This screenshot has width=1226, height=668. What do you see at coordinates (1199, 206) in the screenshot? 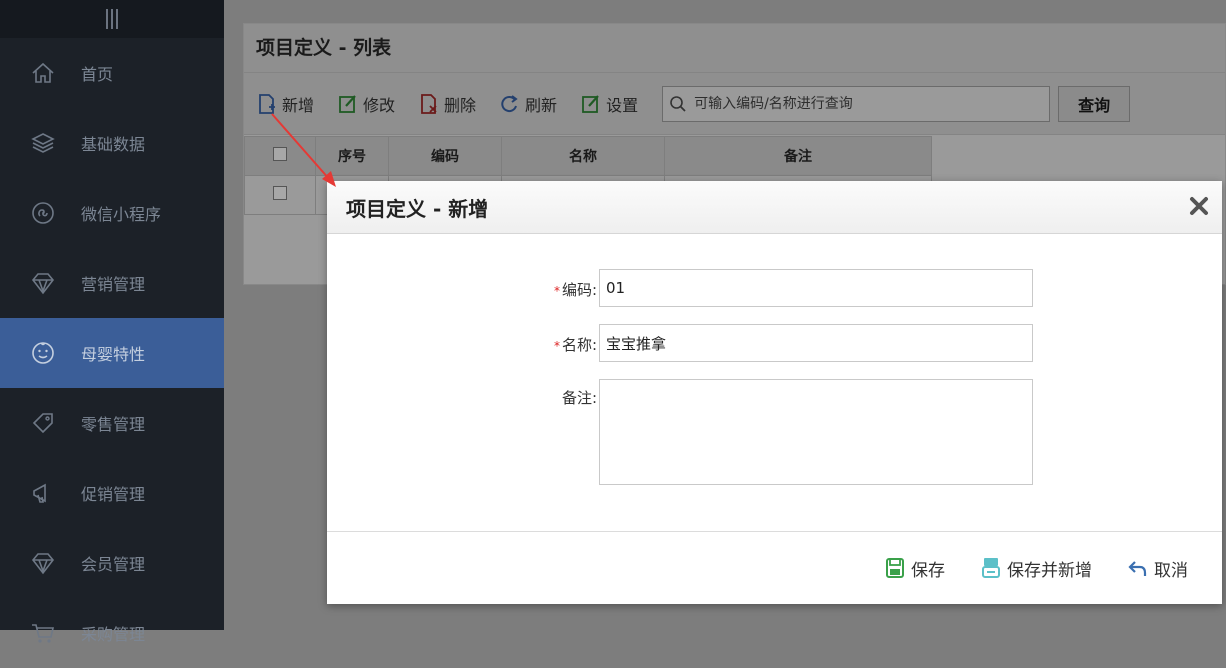
I see `close-icon` at bounding box center [1199, 206].